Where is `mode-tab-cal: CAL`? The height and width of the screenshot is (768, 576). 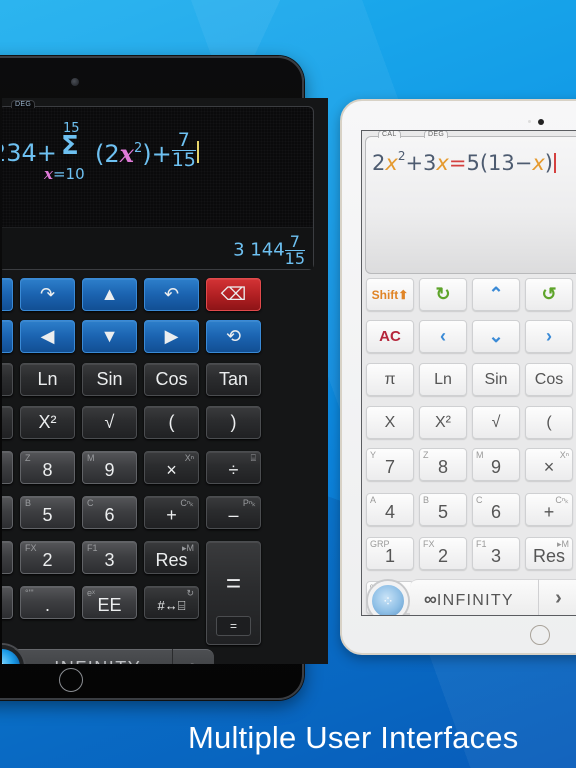
mode-tab-cal: CAL is located at coordinates (389, 134).